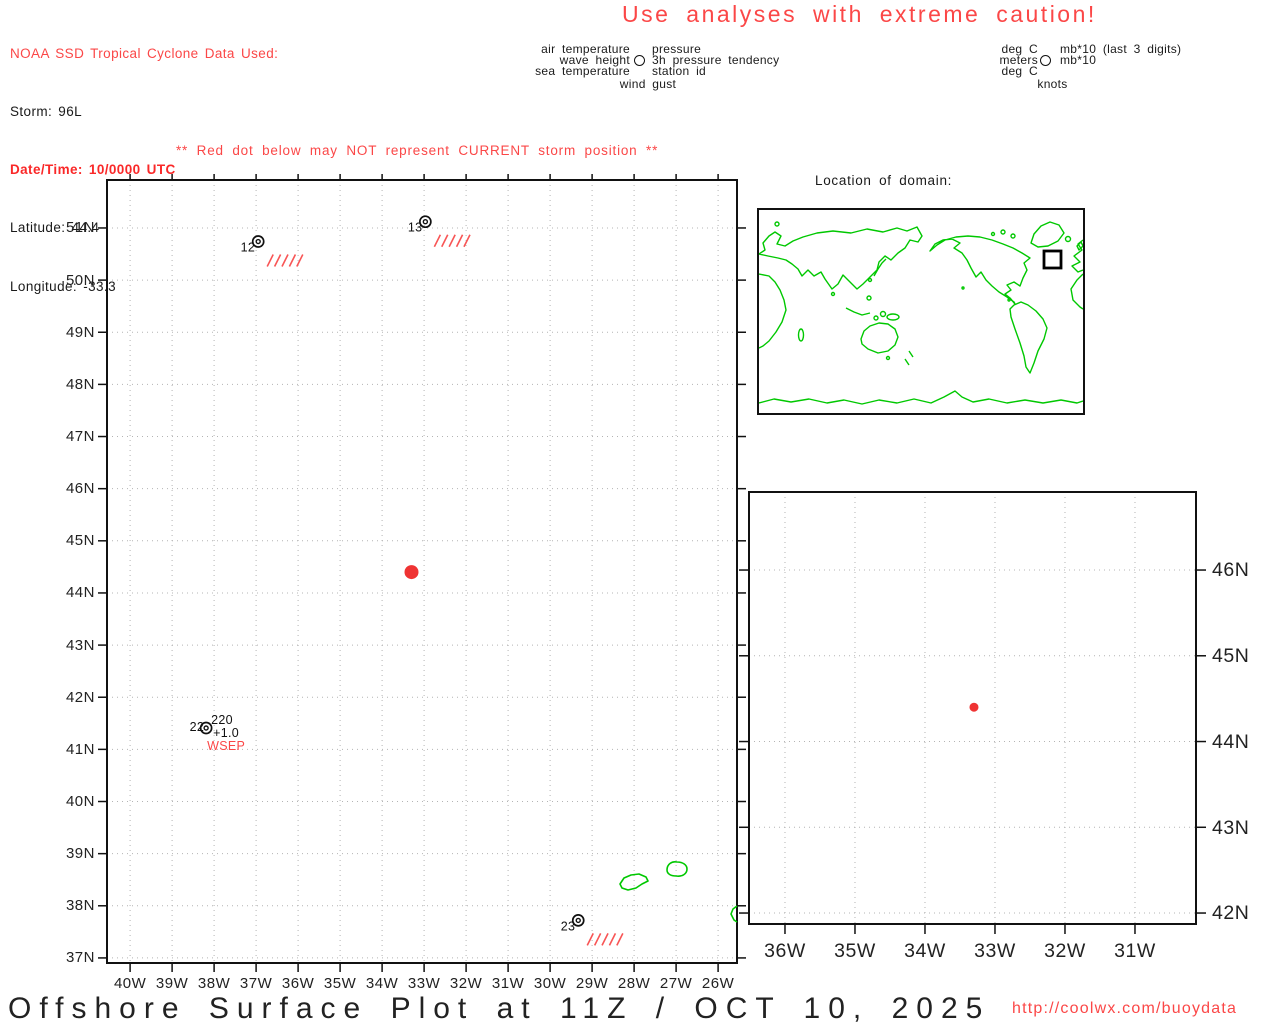 The image size is (1280, 1026). Describe the element at coordinates (1052, 84) in the screenshot. I see `unit-knots: knots` at that location.